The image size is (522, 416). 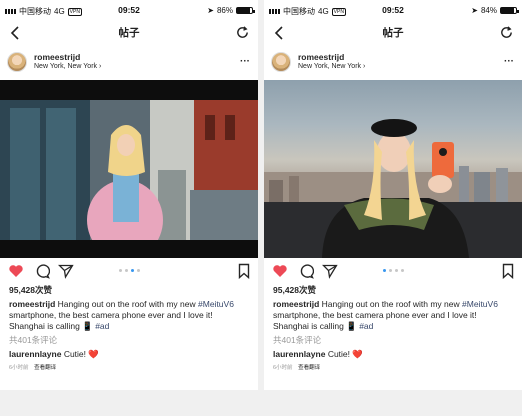 I want to click on battery-percent: 86%, so click(x=224, y=10).